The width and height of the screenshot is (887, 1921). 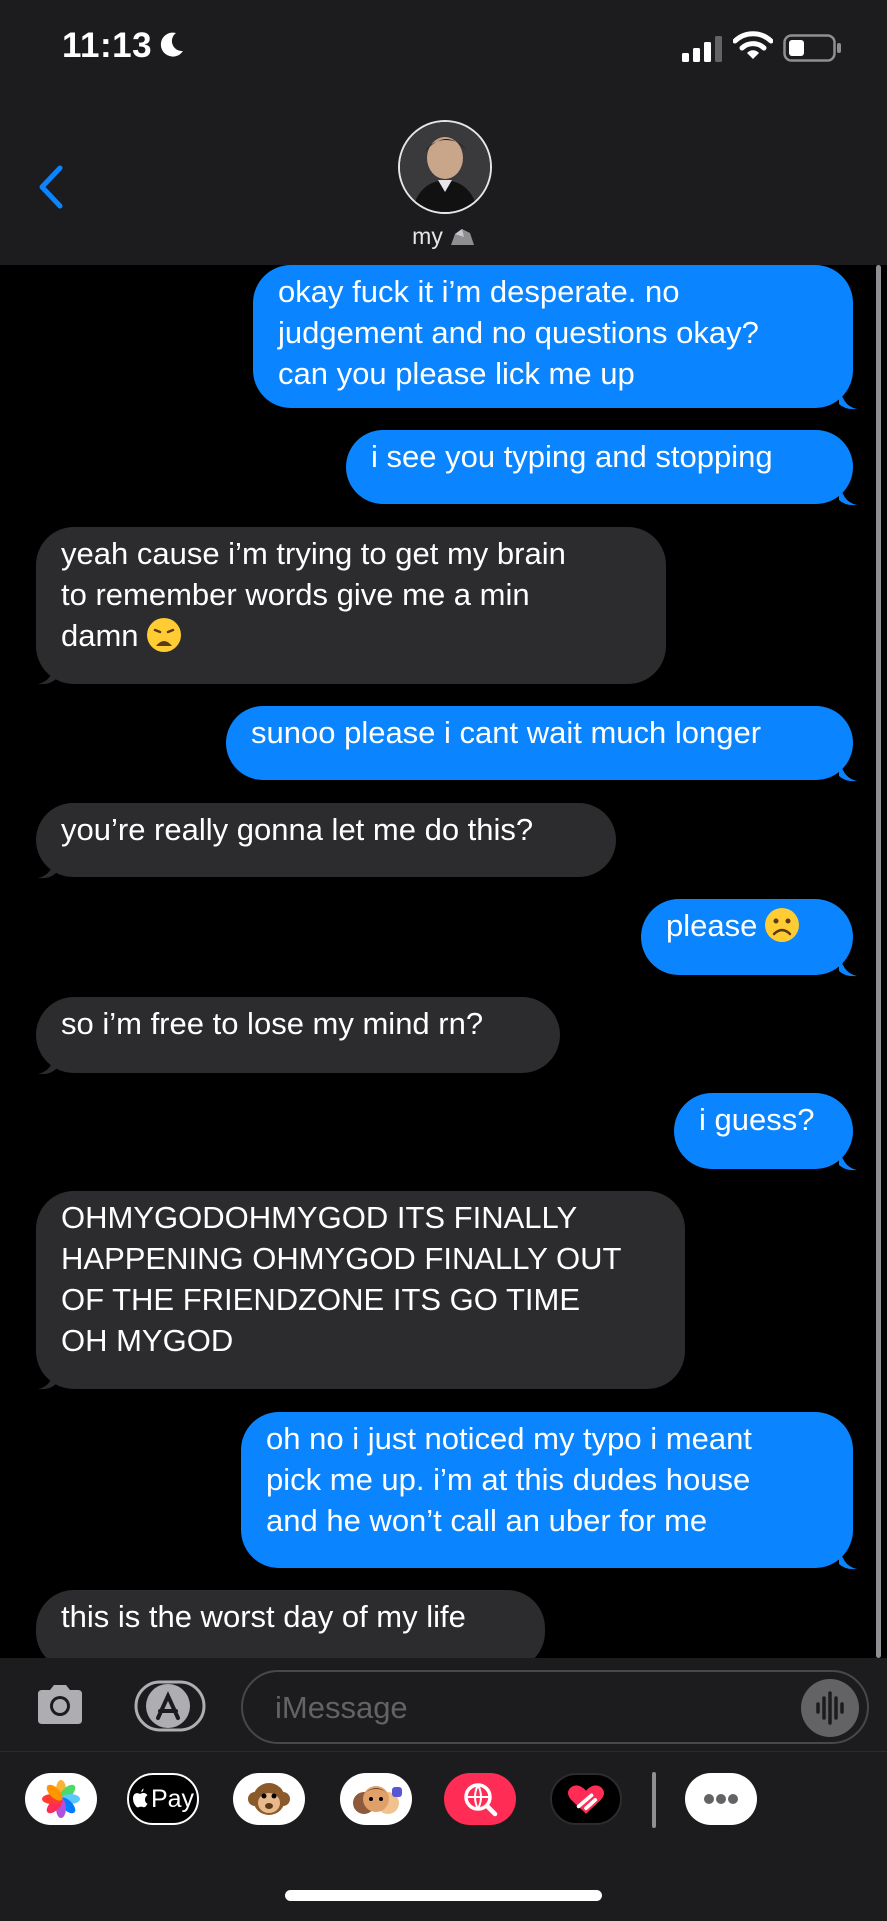 I want to click on message-input-placeholder: iMessage, so click(x=341, y=1707).